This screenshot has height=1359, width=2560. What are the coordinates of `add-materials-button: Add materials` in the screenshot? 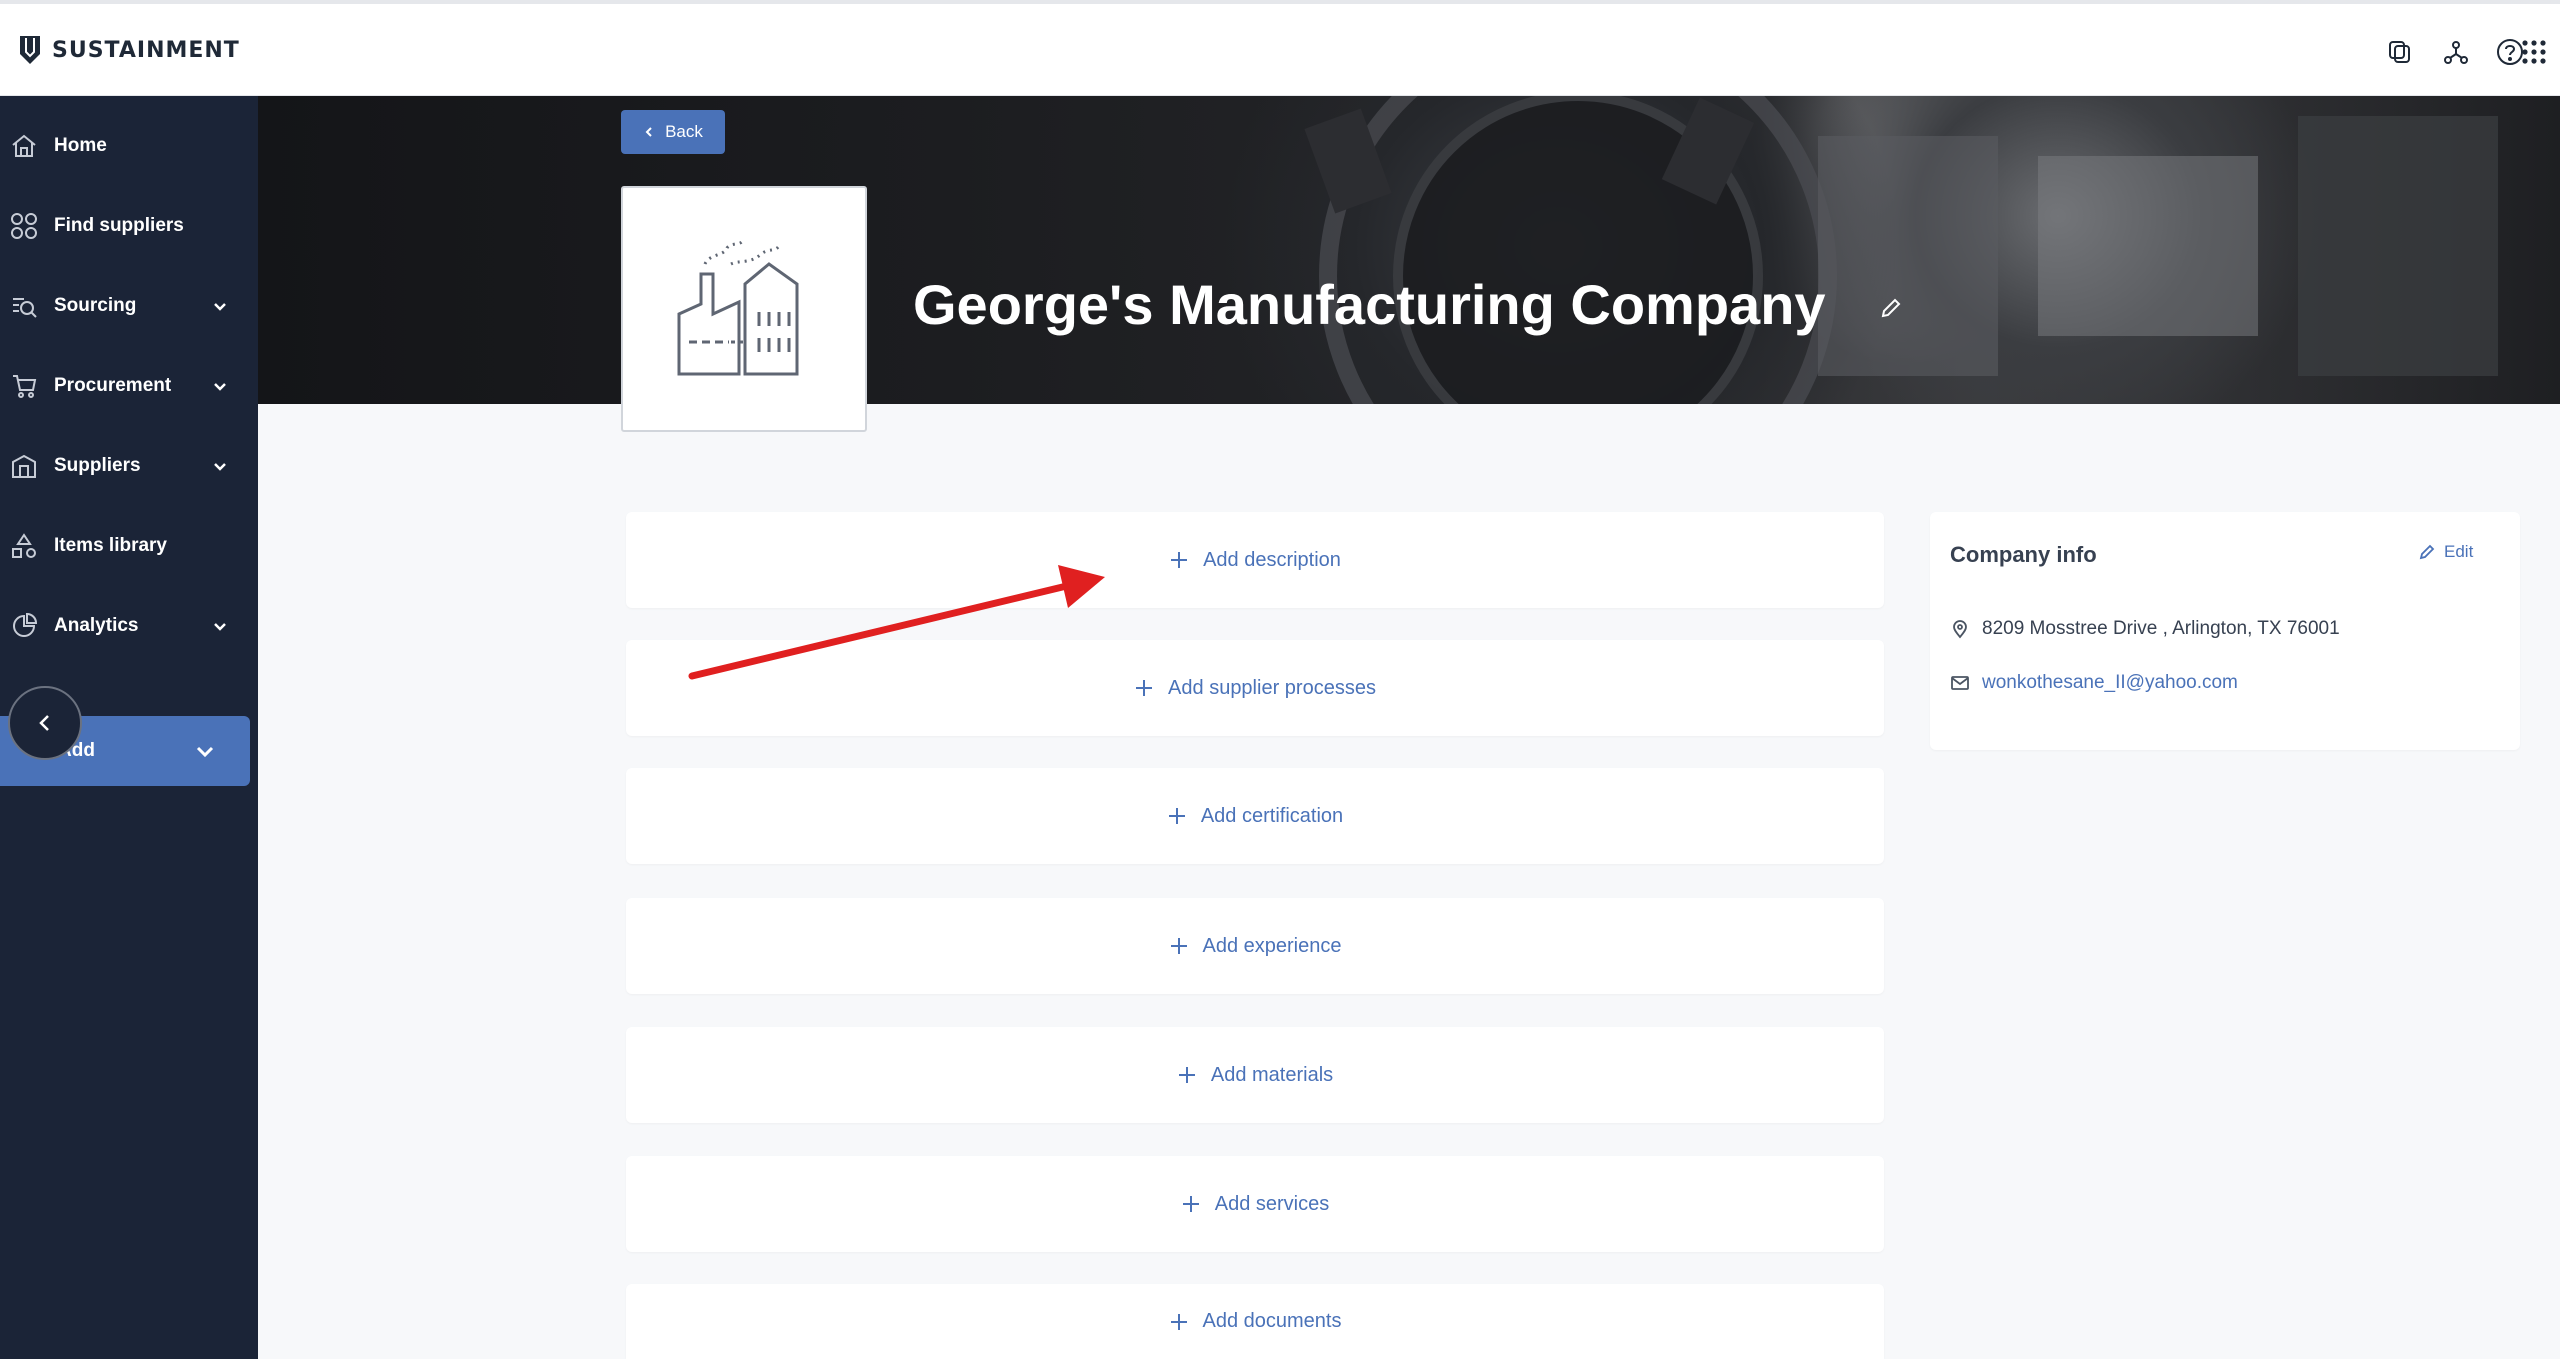 It's located at (1255, 1075).